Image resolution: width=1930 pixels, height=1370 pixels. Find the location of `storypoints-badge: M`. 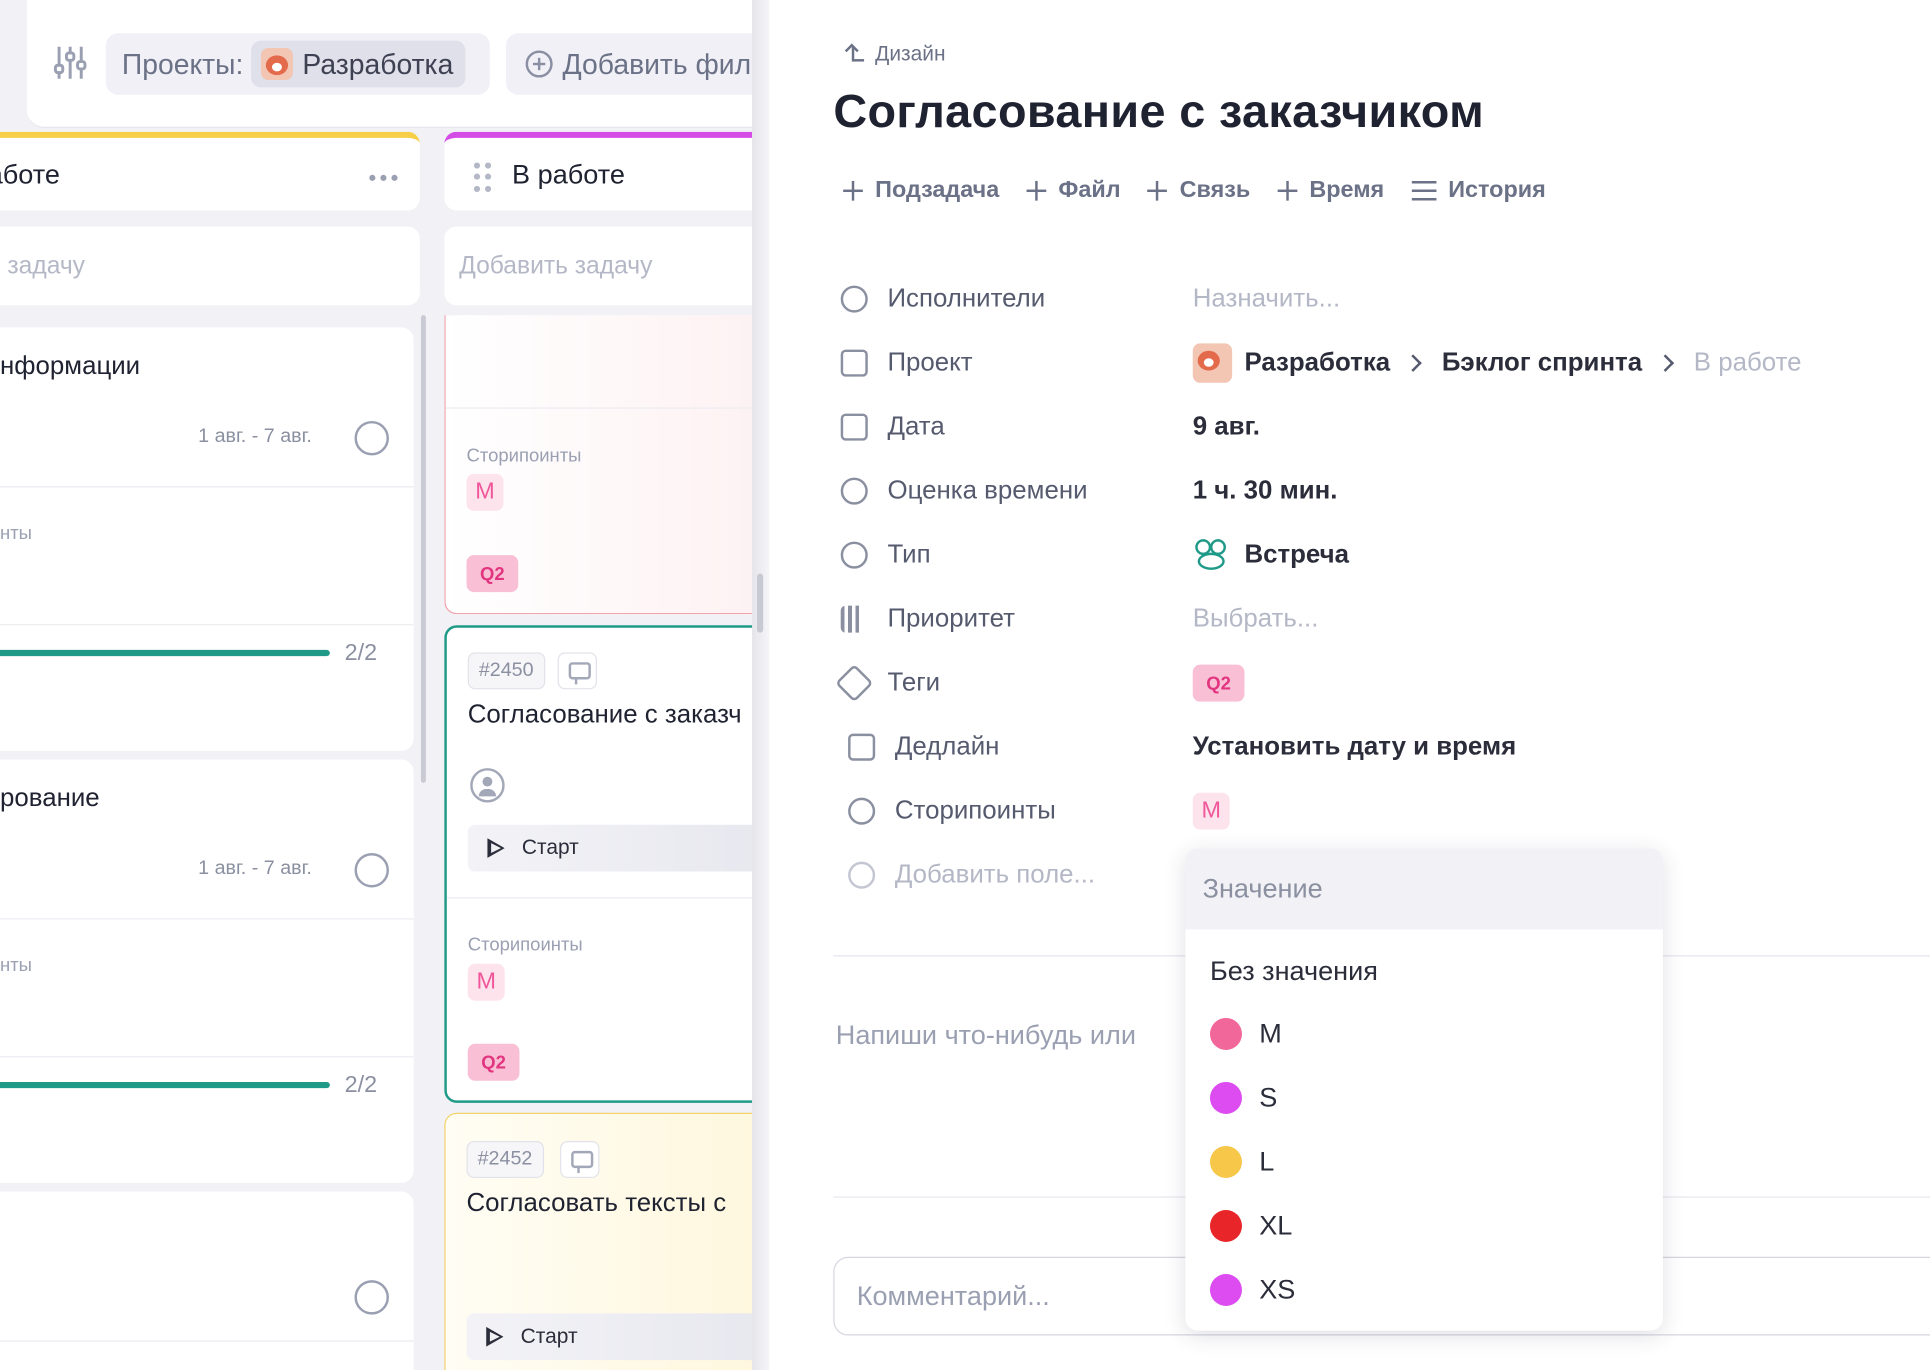

storypoints-badge: M is located at coordinates (485, 492).